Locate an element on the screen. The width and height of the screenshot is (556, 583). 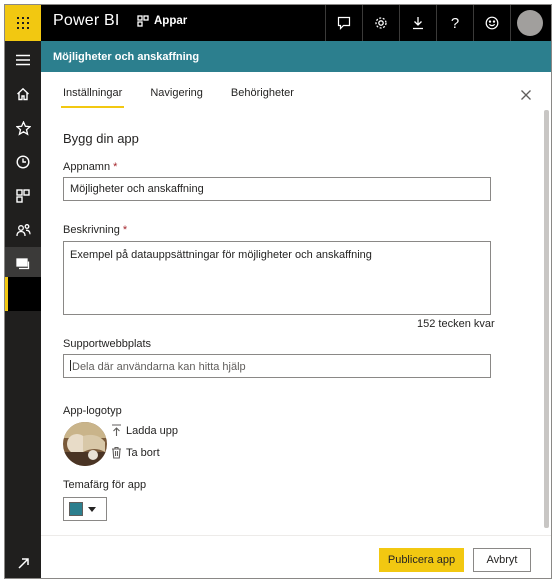
help-icon: ? is located at coordinates (454, 23).